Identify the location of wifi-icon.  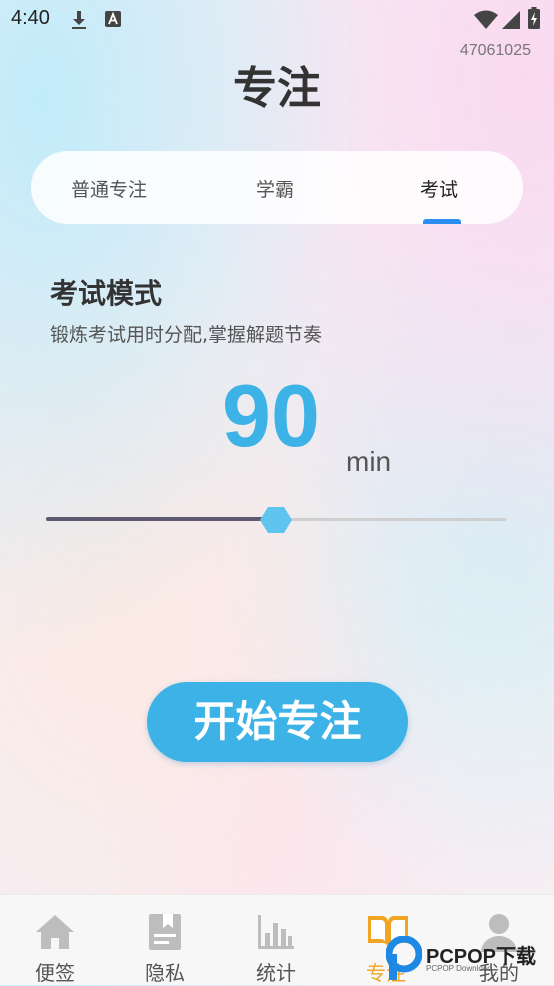
(486, 22).